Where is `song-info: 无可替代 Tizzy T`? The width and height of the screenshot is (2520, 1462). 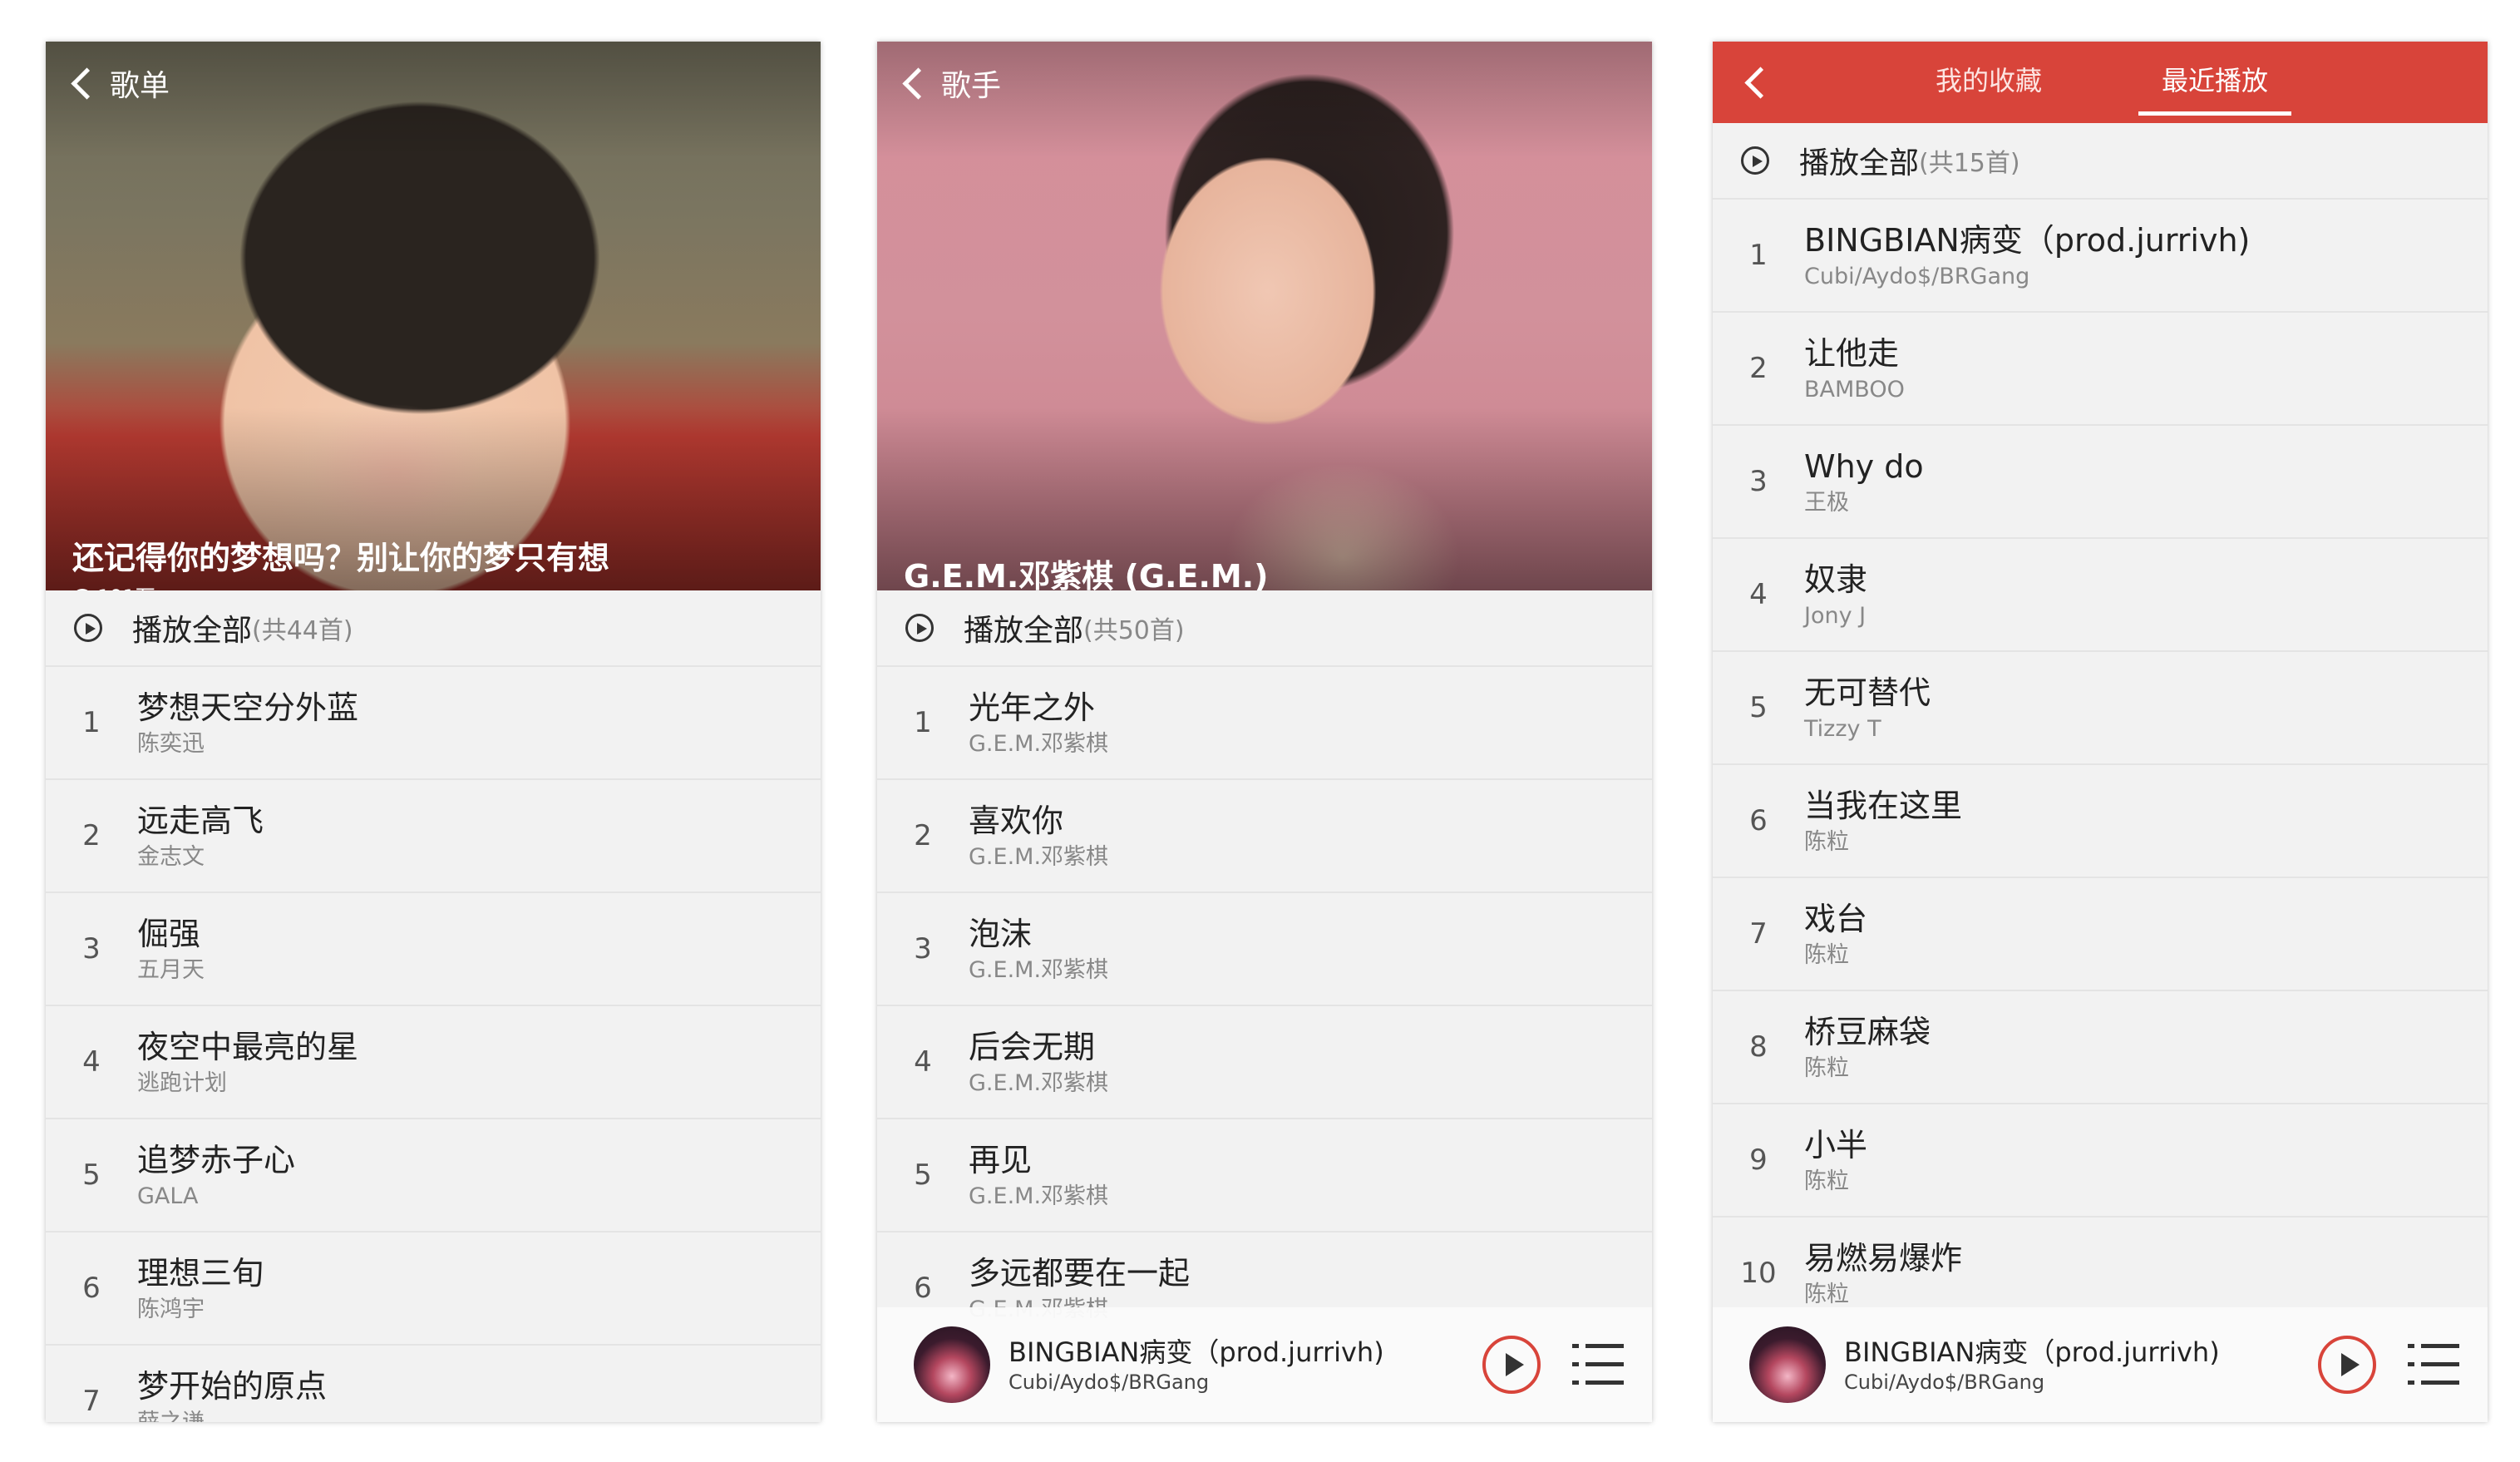
song-info: 无可替代 Tizzy T is located at coordinates (1867, 707).